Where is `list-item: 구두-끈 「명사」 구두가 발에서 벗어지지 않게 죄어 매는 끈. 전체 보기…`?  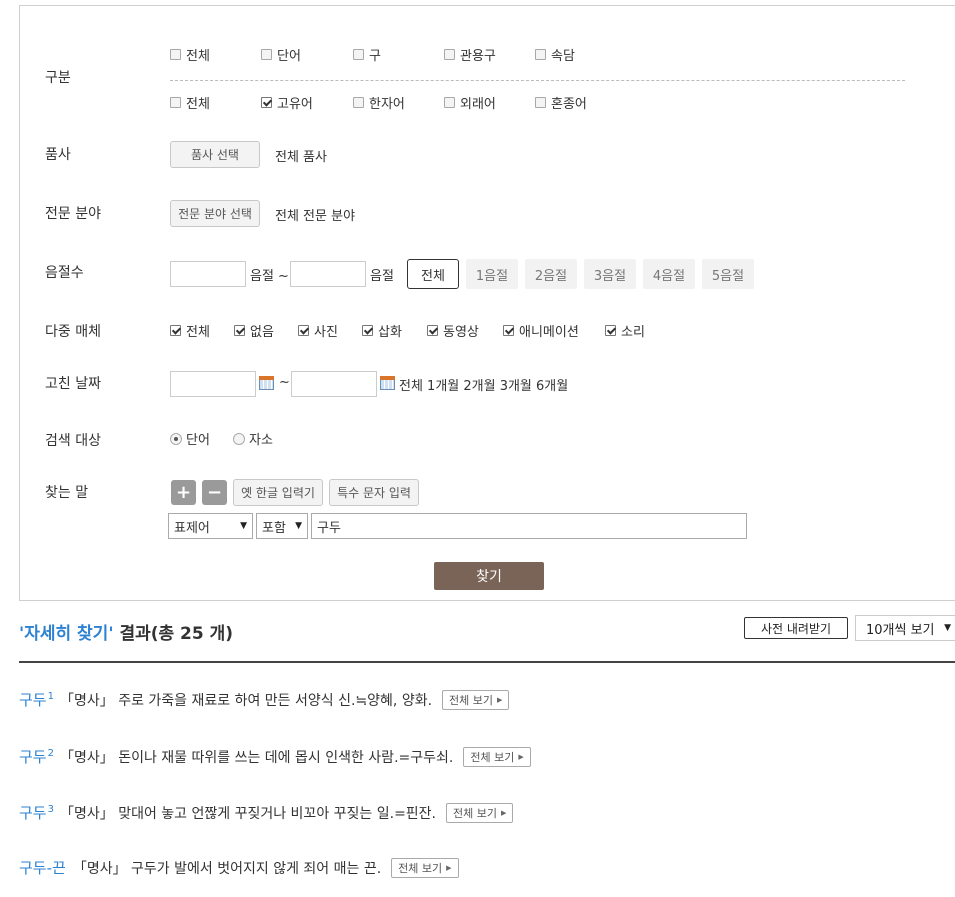 list-item: 구두-끈 「명사」 구두가 발에서 벗어지지 않게 죄어 매는 끈. 전체 보기… is located at coordinates (239, 867).